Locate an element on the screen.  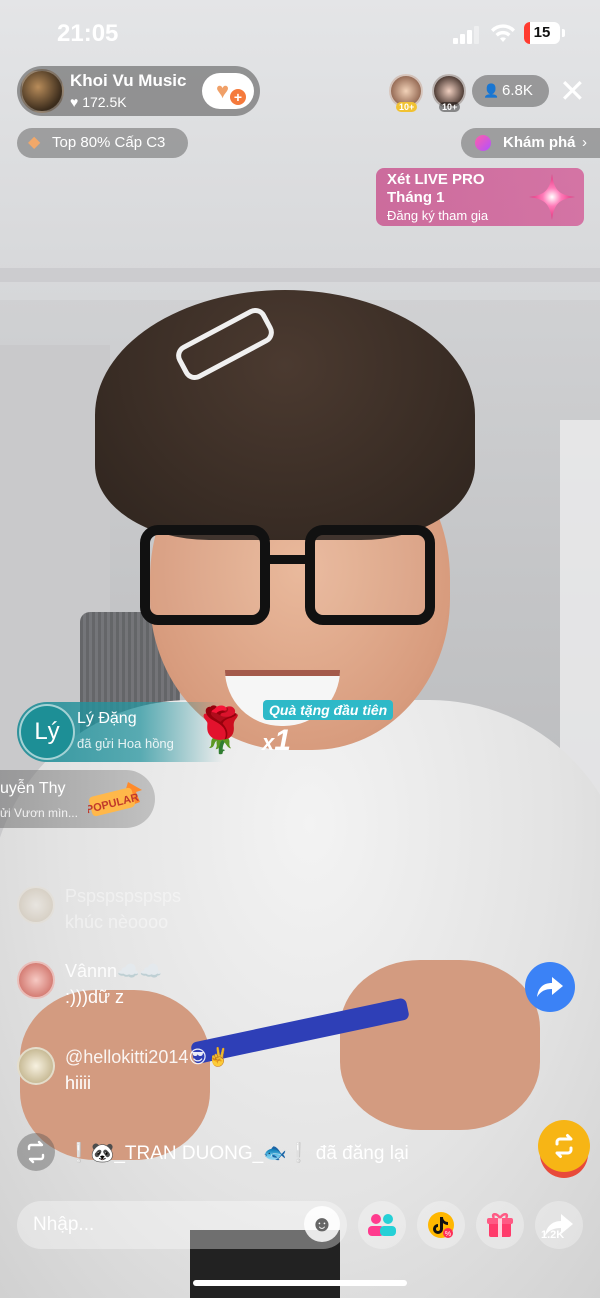
host-name: Khoi Vu Music is located at coordinates (128, 80).